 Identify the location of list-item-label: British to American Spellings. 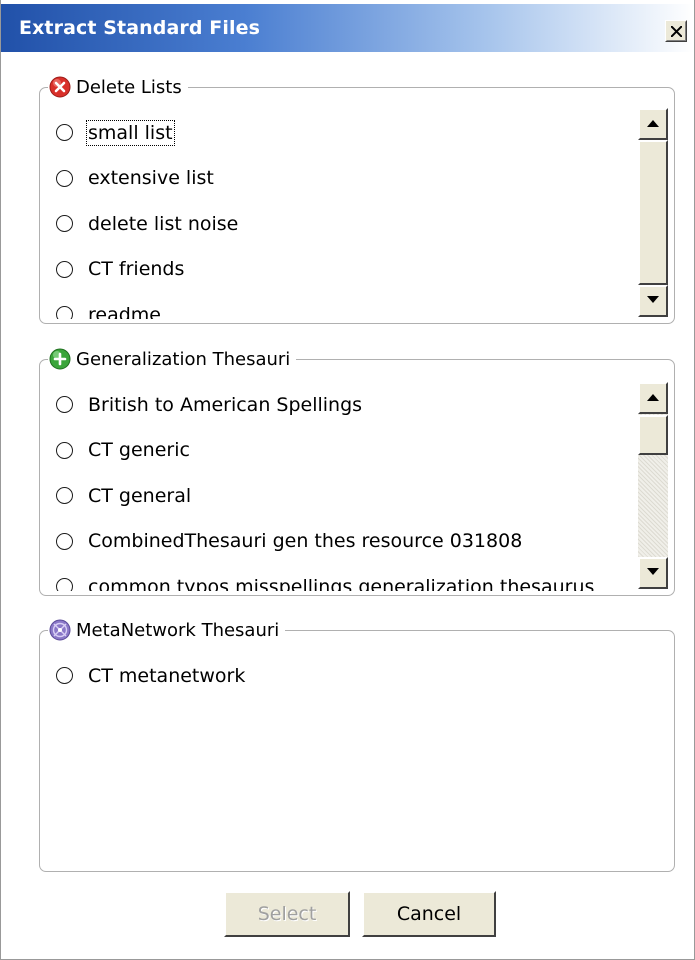
(225, 404).